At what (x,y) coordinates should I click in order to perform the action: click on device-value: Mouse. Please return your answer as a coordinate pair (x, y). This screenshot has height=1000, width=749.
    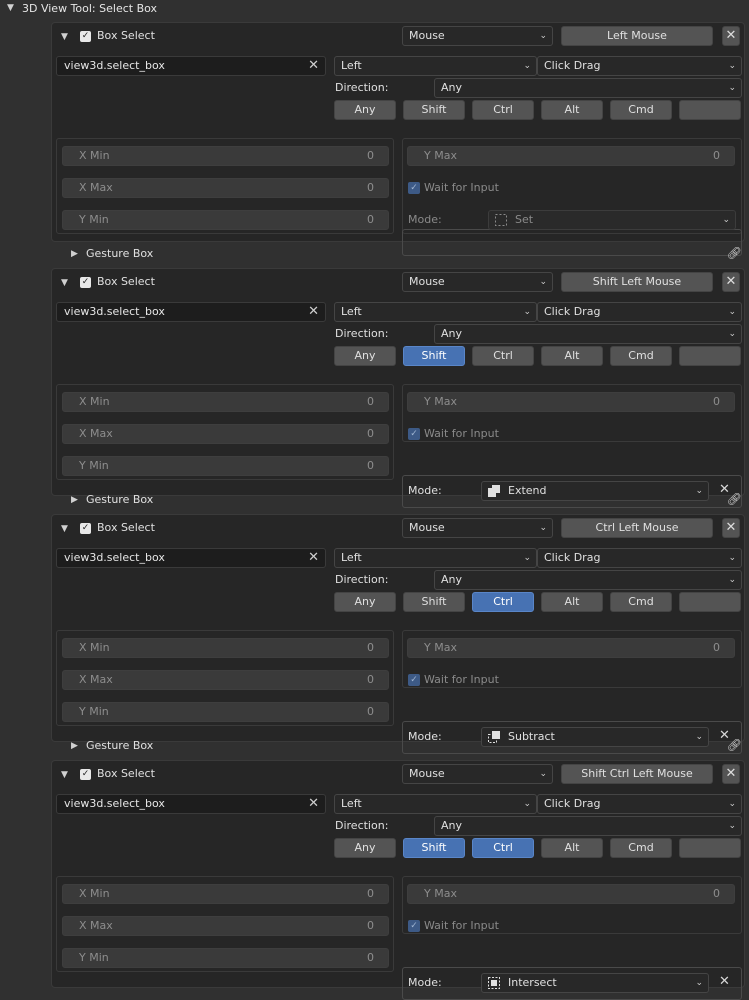
    Looking at the image, I should click on (427, 527).